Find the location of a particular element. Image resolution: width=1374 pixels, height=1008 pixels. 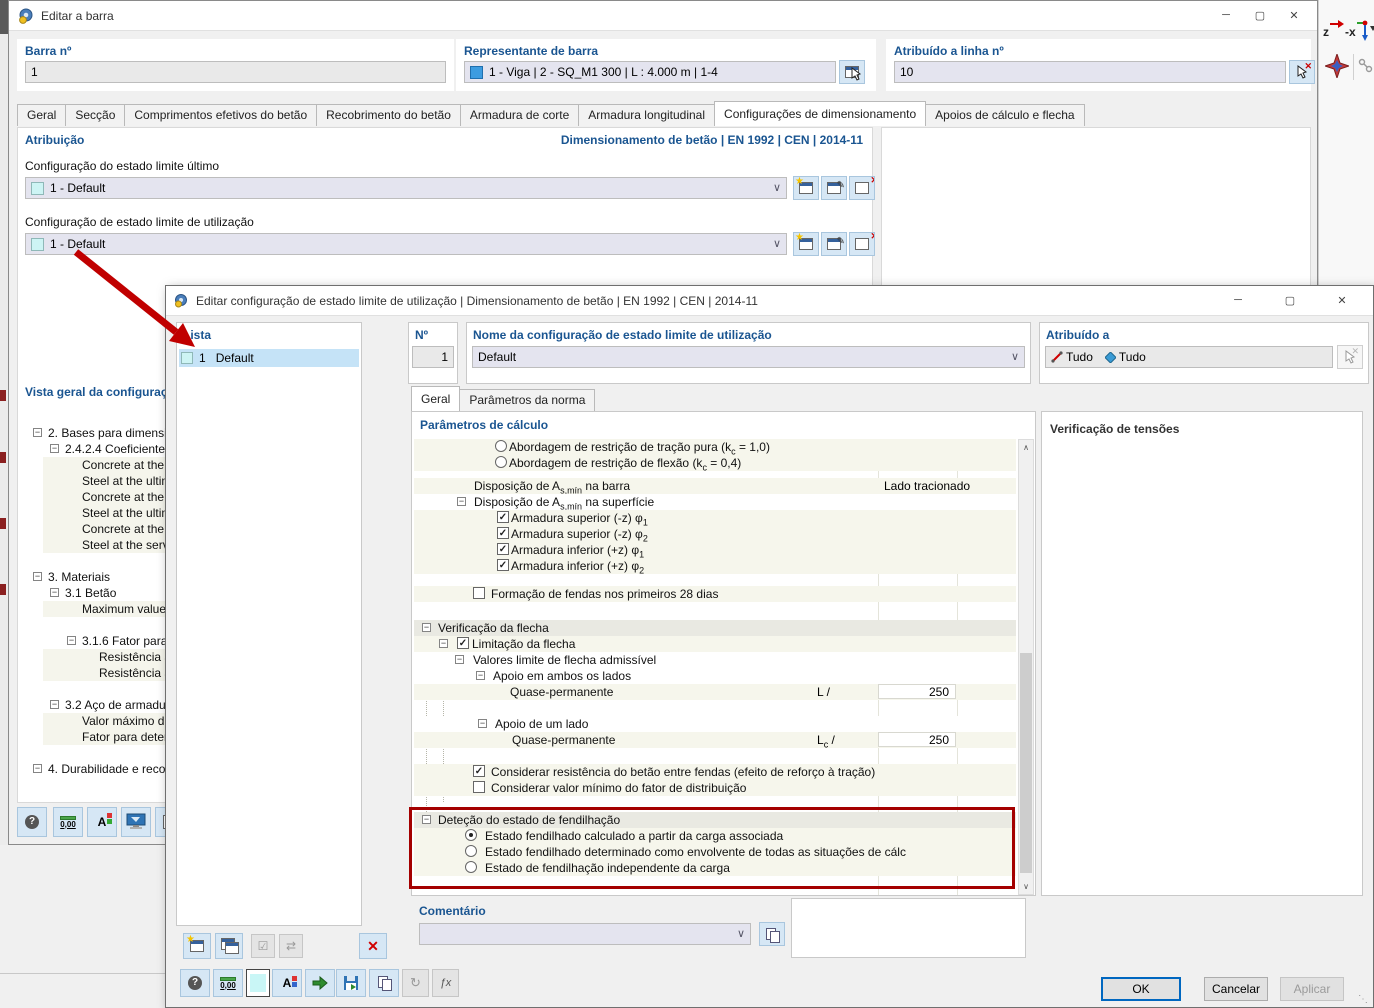

comment-select: ∨ is located at coordinates (585, 934).